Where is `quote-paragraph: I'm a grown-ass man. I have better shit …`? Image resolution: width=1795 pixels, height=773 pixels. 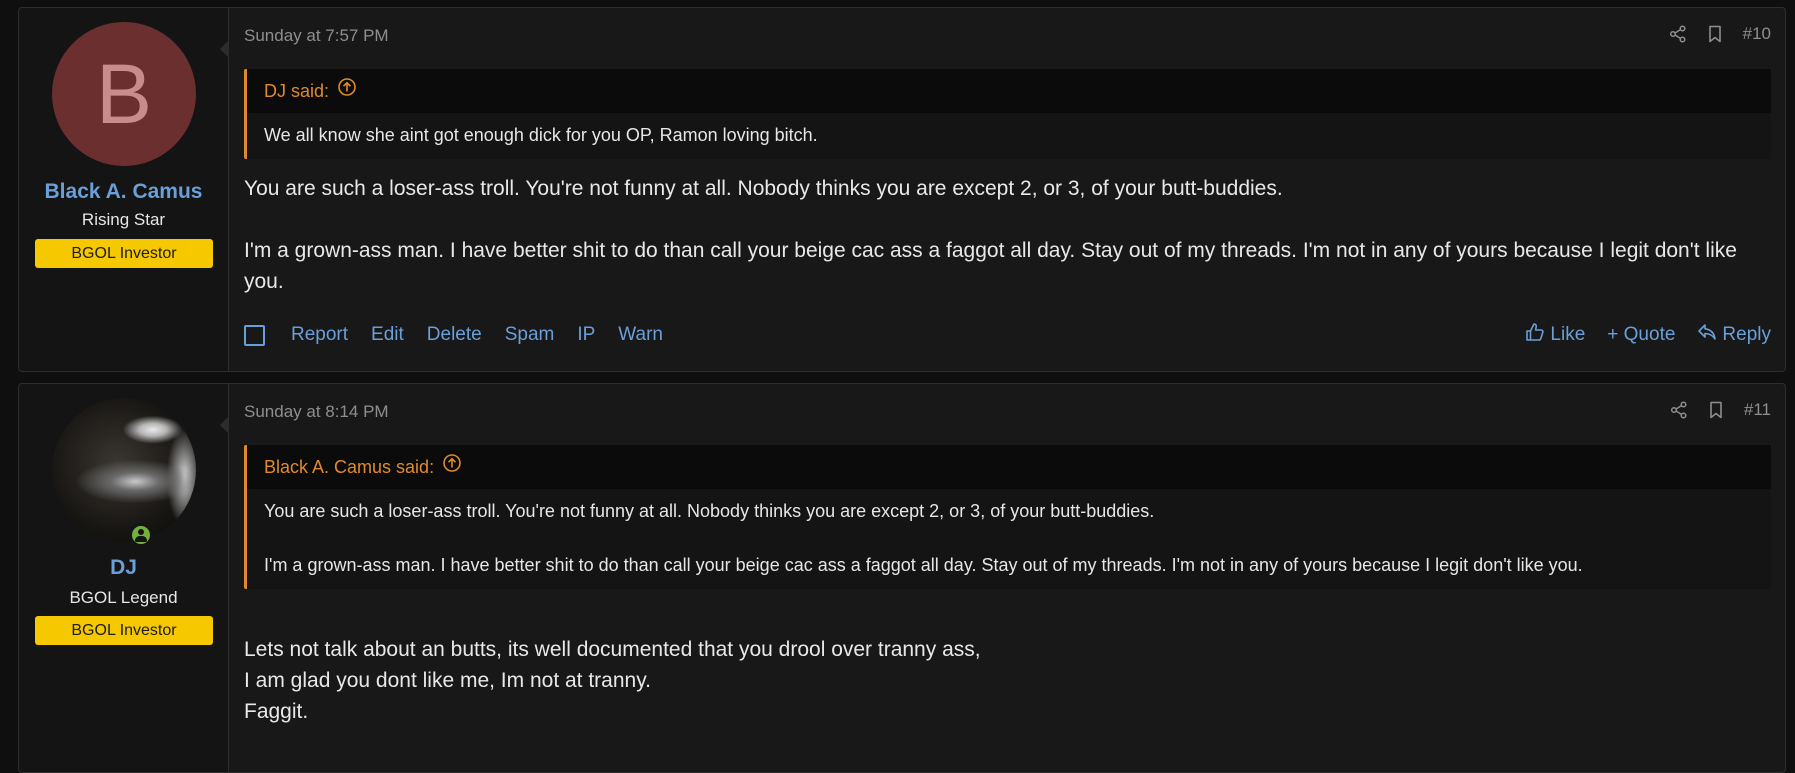
quote-paragraph: I'm a grown-ass man. I have better shit … is located at coordinates (923, 565).